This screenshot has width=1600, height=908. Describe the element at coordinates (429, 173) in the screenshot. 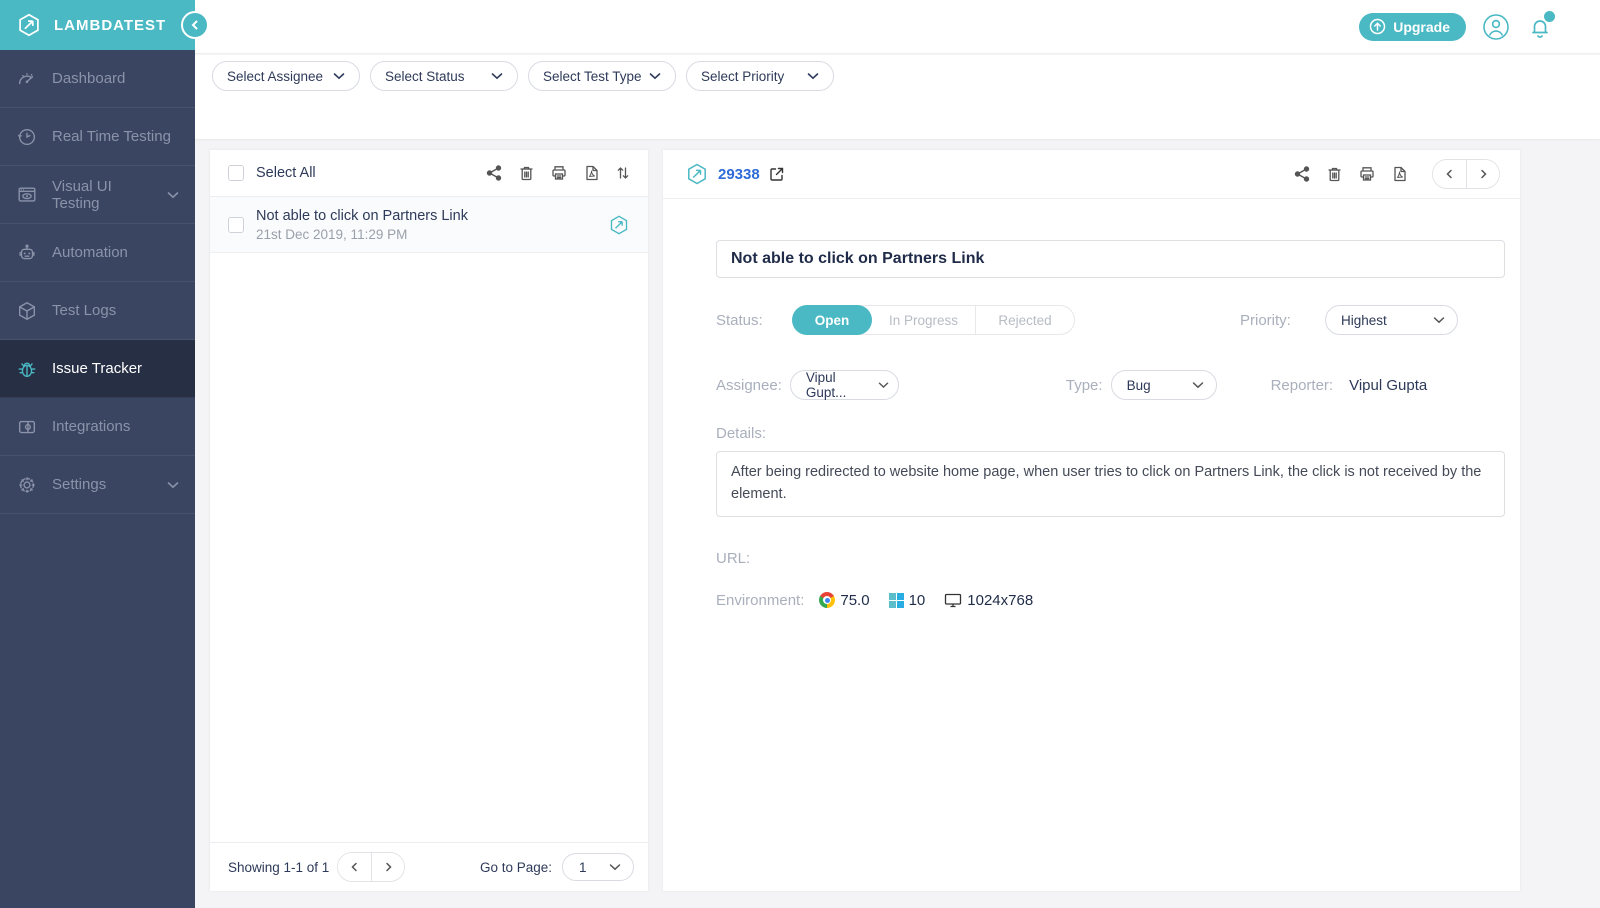

I see `list-header: Select All` at that location.